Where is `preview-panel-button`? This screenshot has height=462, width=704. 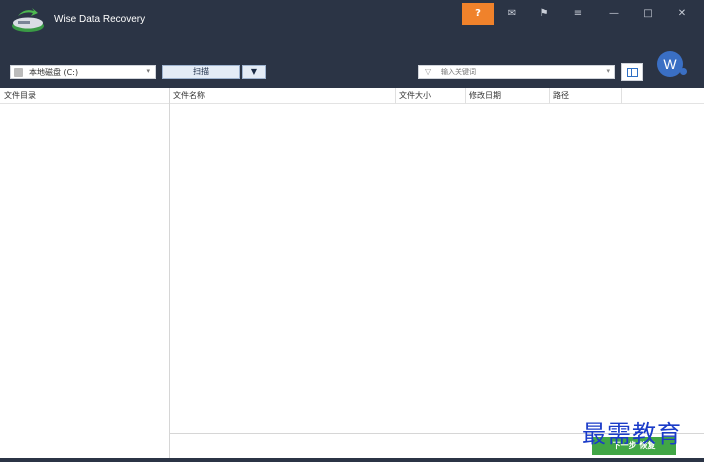
preview-panel-button is located at coordinates (632, 72).